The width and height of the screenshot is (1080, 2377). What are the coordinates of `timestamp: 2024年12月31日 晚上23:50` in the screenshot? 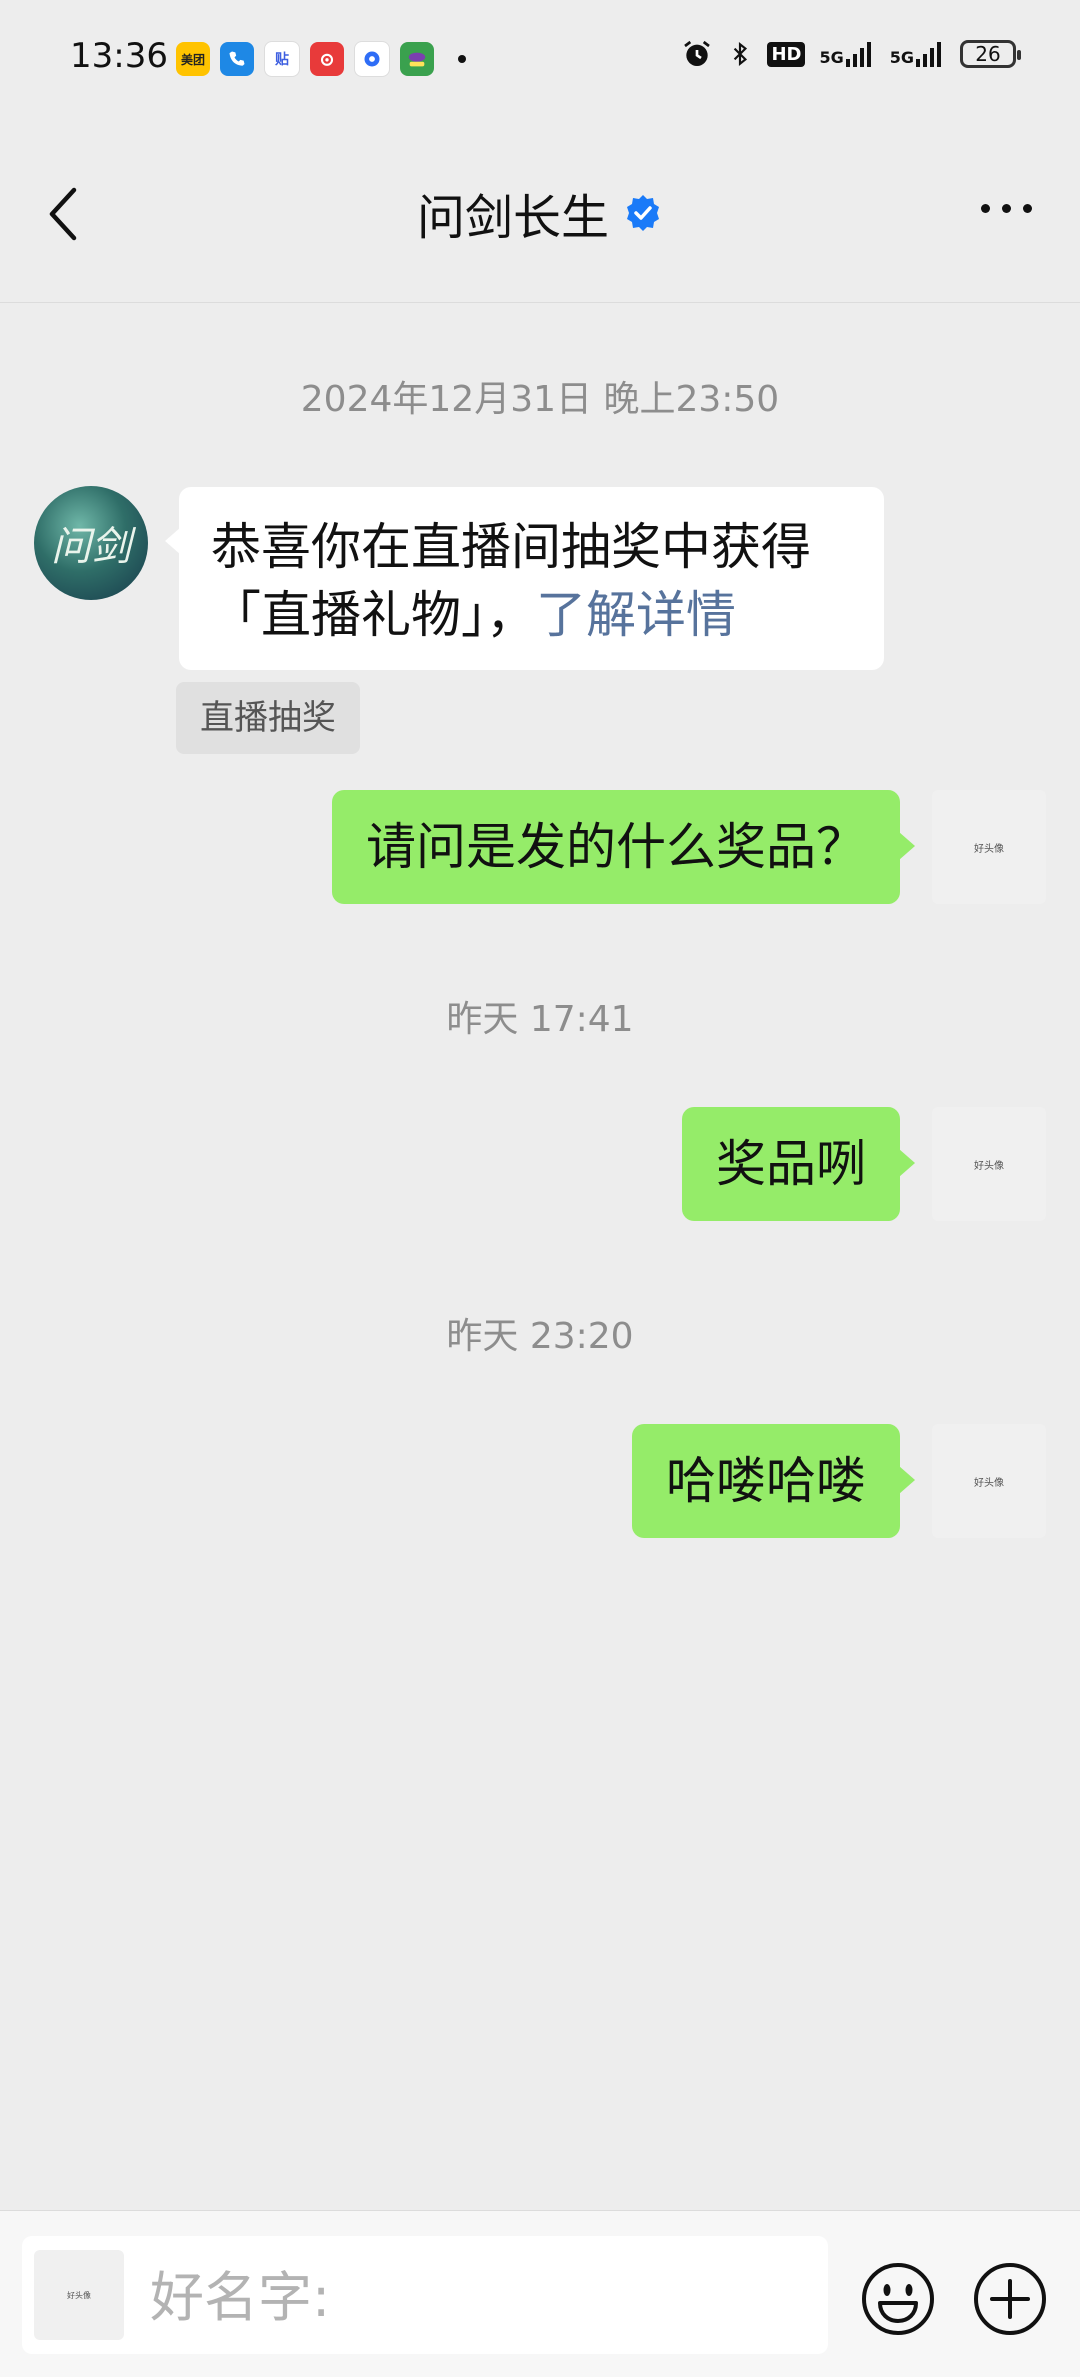 It's located at (540, 399).